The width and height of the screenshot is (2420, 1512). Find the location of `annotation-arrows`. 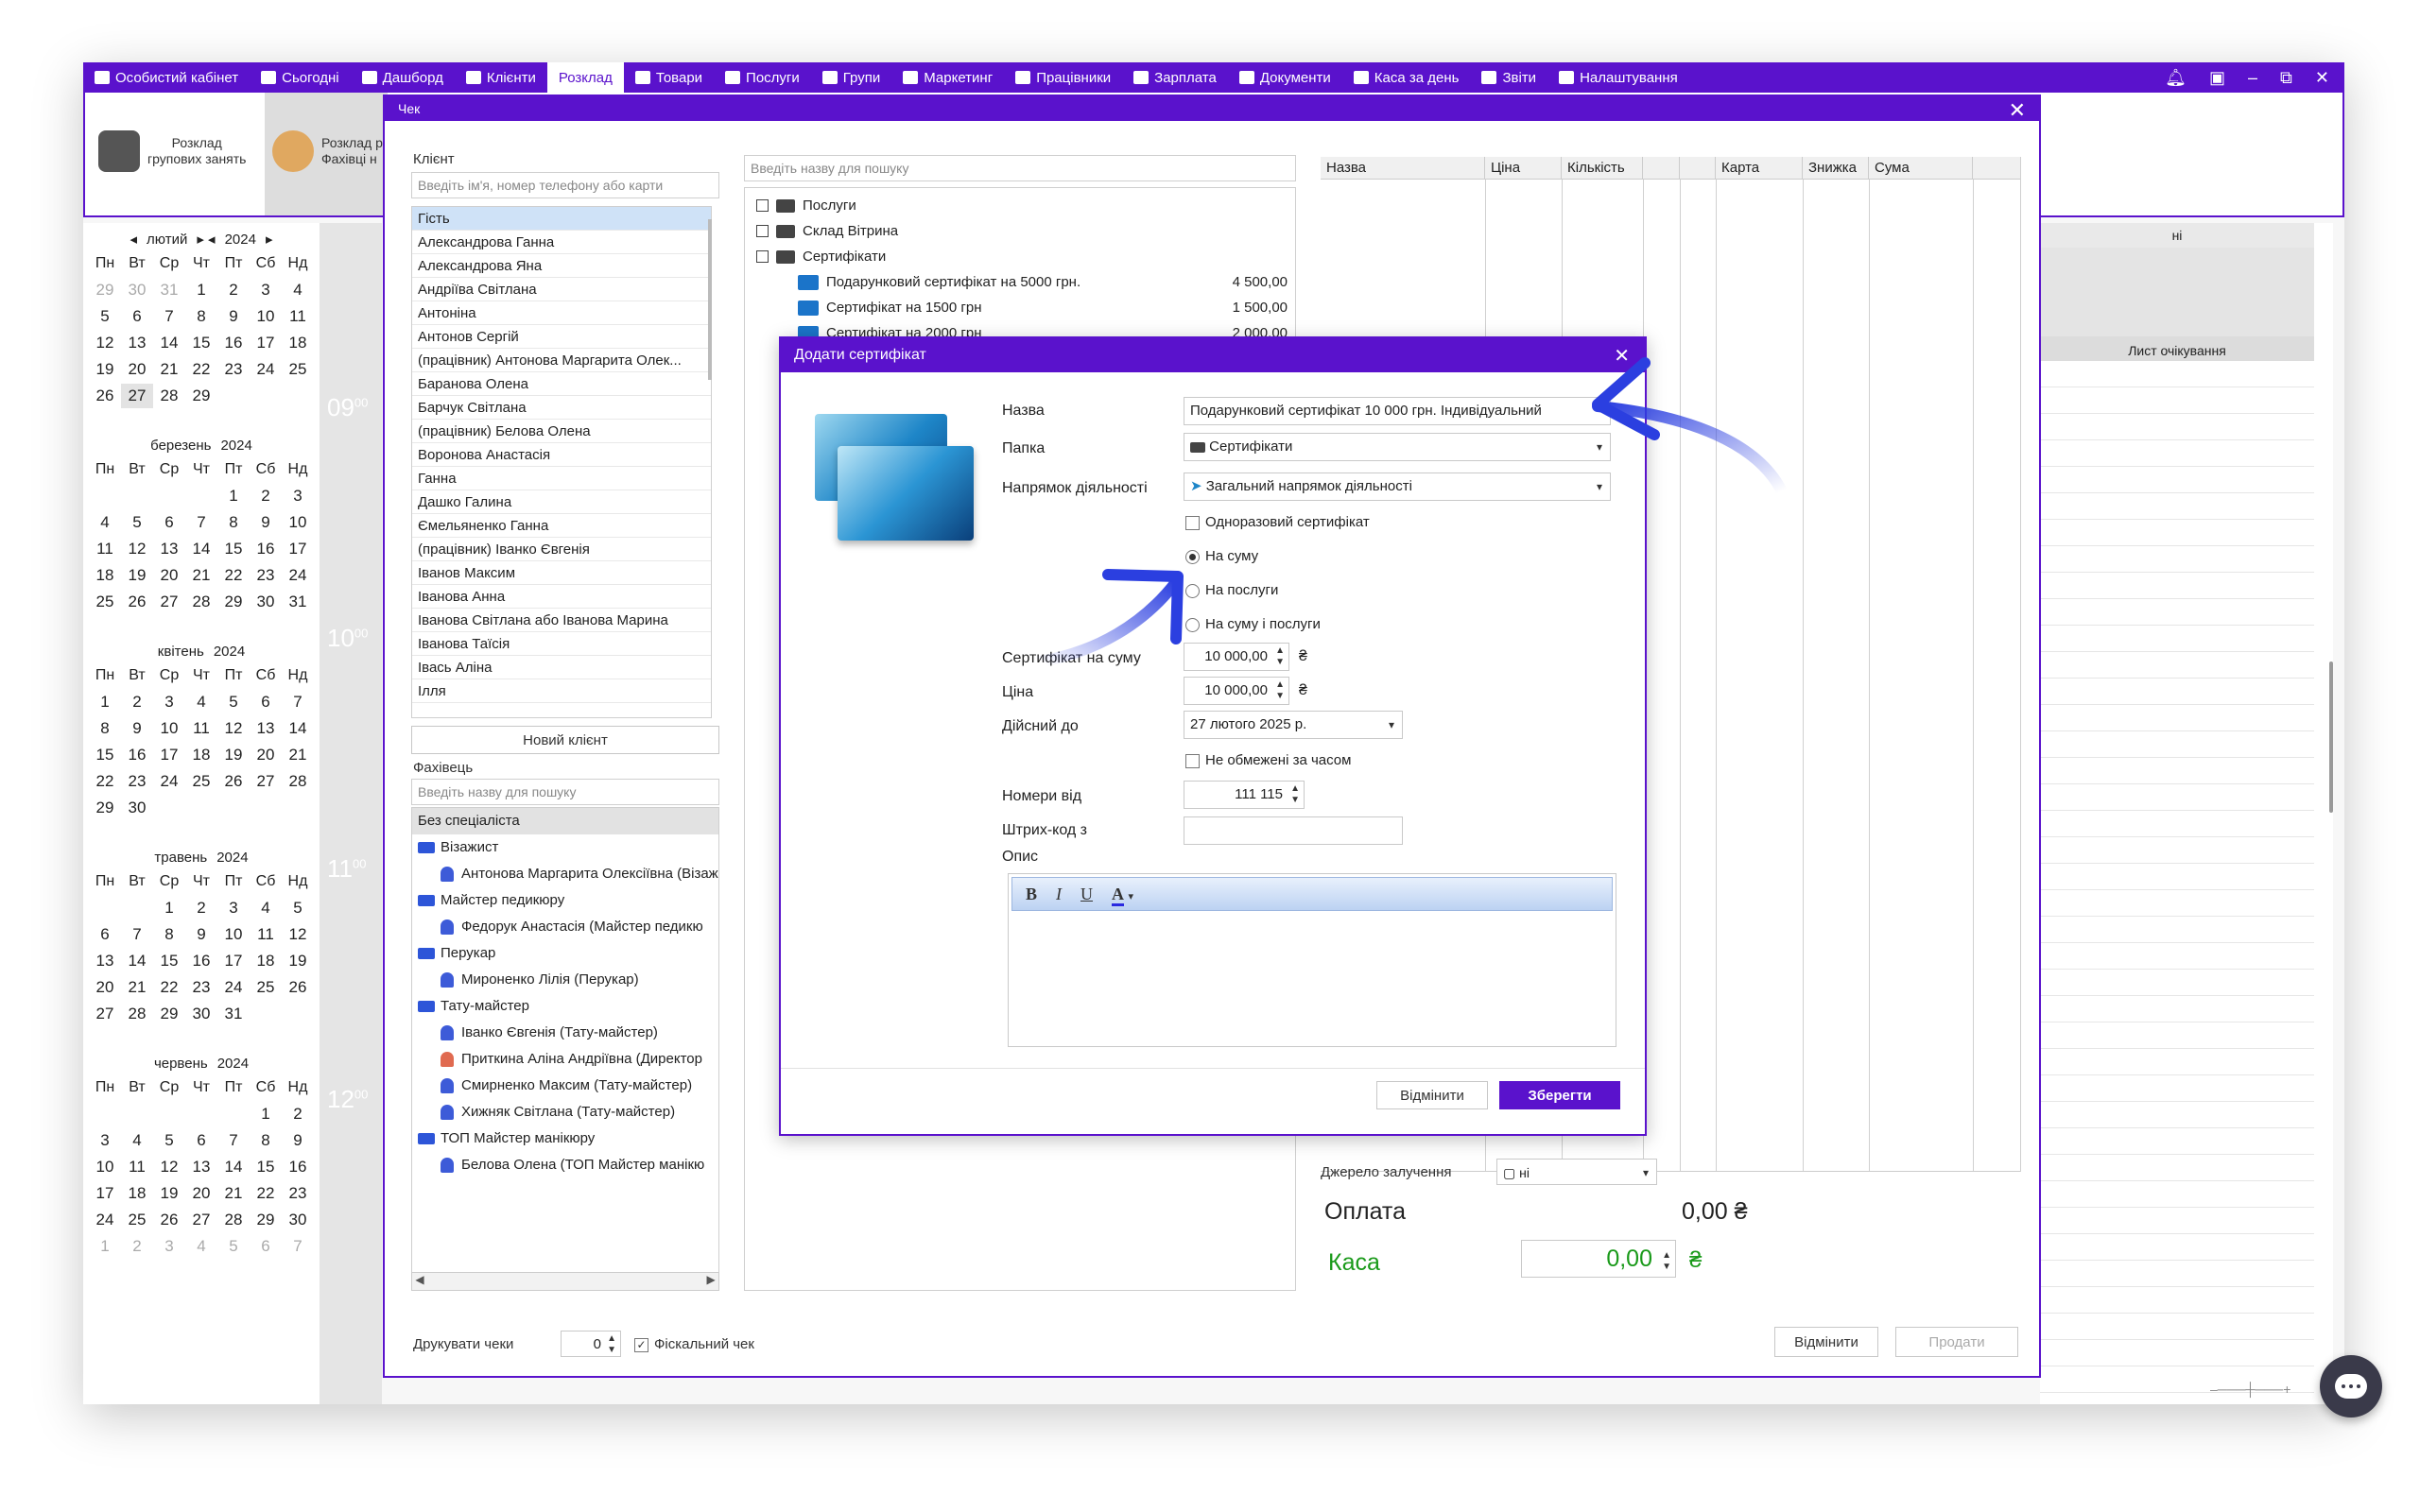

annotation-arrows is located at coordinates (1411, 512).